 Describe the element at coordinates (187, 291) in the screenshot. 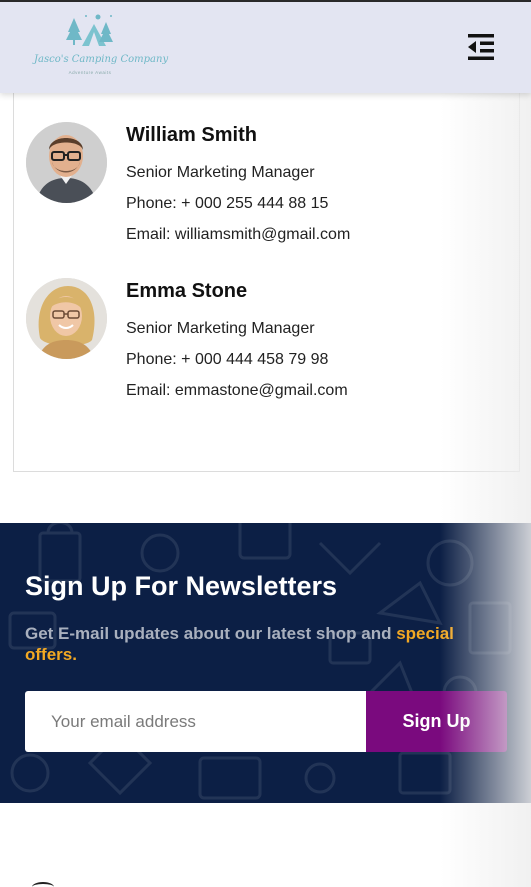

I see `contact-name: Emma Stone` at that location.